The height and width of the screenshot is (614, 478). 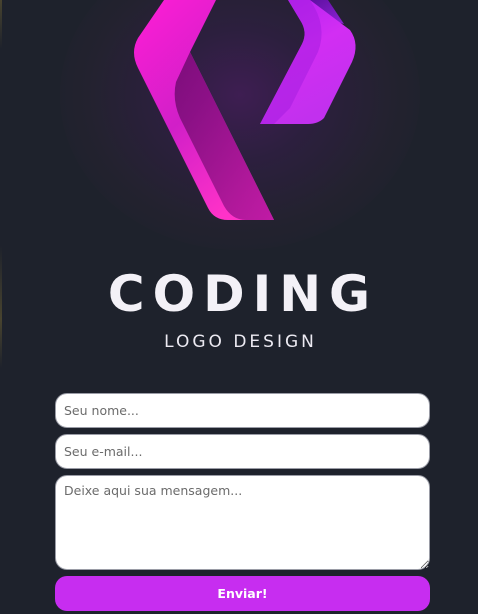 I want to click on submit-button: Enviar!, so click(x=242, y=593).